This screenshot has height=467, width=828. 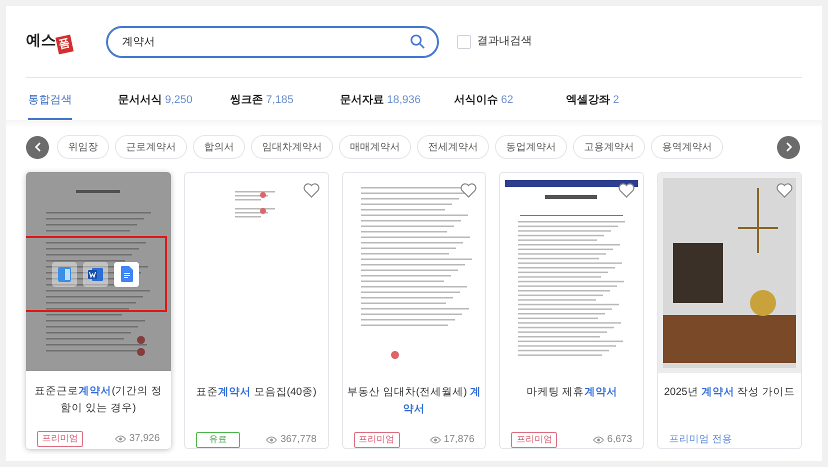 I want to click on keyword-chip: 합의서, so click(x=219, y=147).